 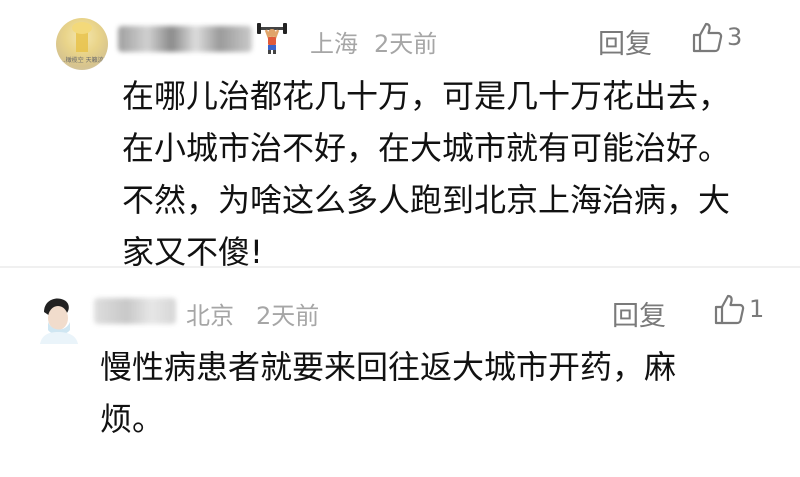 I want to click on comment-text-line: 慢性病患者就要来回往返大城市开药，麻, so click(x=388, y=367).